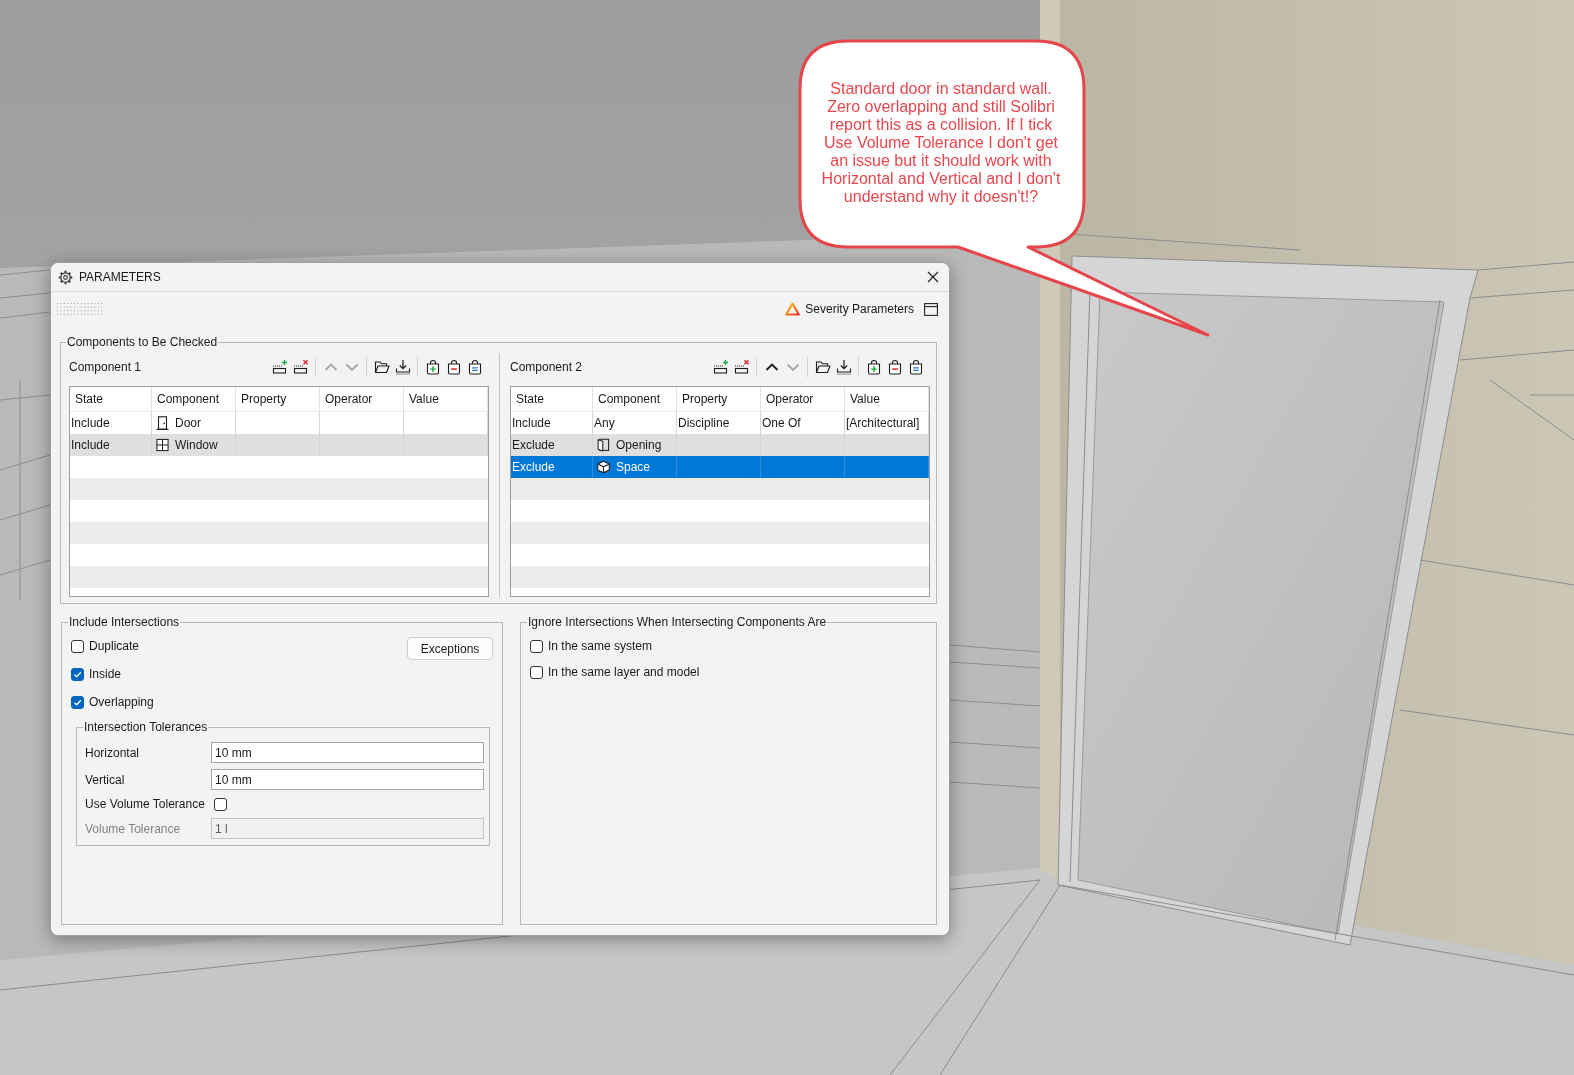 This screenshot has height=1075, width=1574. I want to click on field-label: Horizontal, so click(113, 752).